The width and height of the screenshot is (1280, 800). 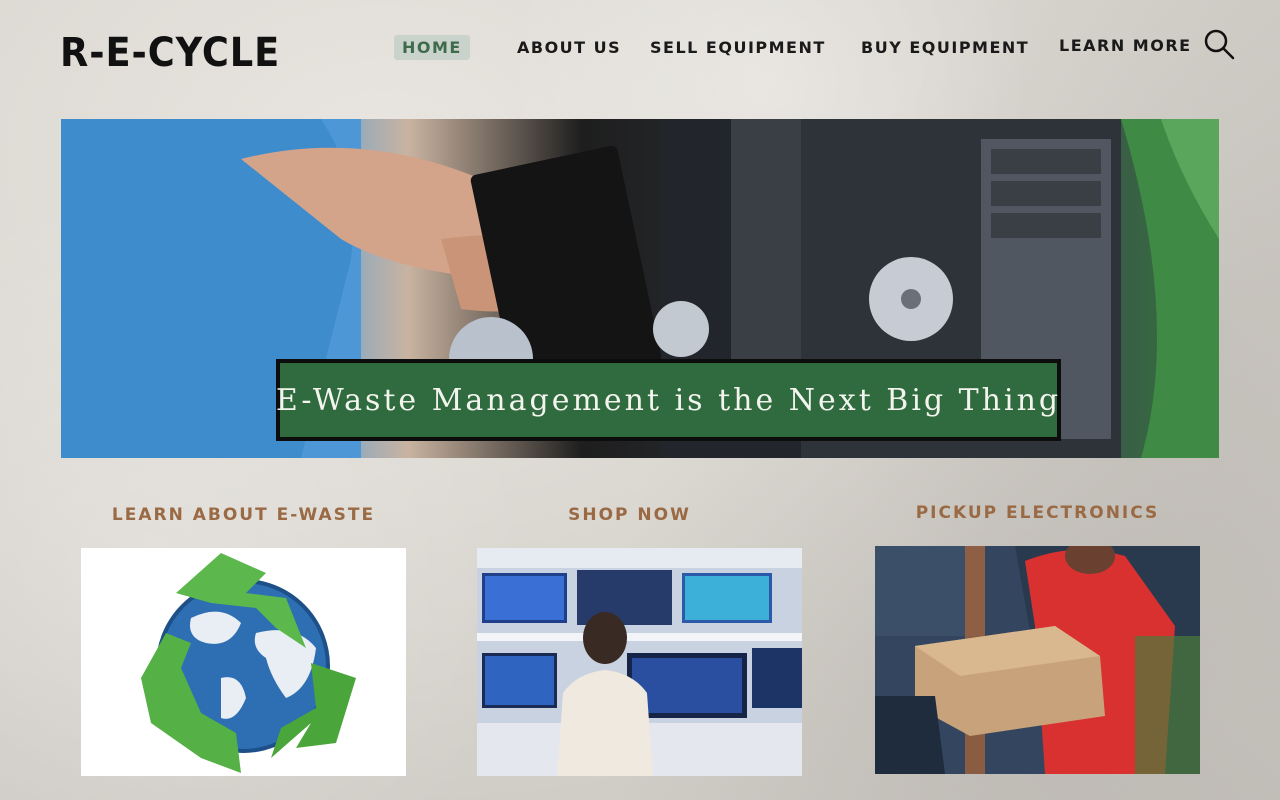 What do you see at coordinates (1125, 45) in the screenshot?
I see `nav-learn-more: LEARN MORE` at bounding box center [1125, 45].